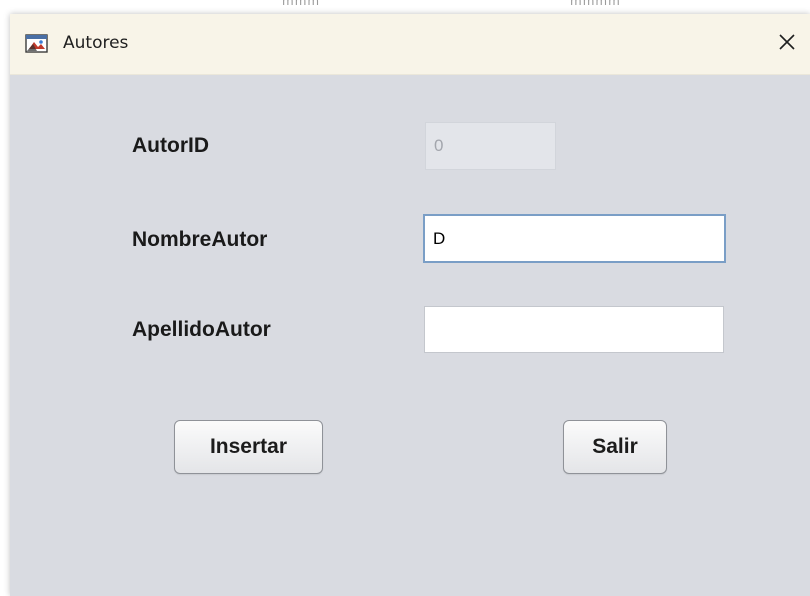  What do you see at coordinates (574, 238) in the screenshot?
I see `nombre-autor-field` at bounding box center [574, 238].